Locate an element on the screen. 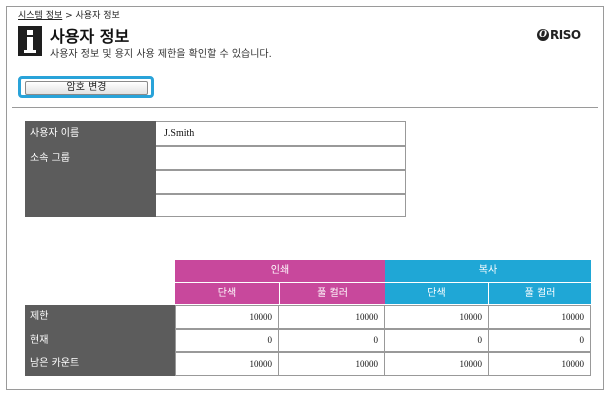 The width and height of the screenshot is (610, 396). riso-logo-mark-icon: Ö is located at coordinates (543, 35).